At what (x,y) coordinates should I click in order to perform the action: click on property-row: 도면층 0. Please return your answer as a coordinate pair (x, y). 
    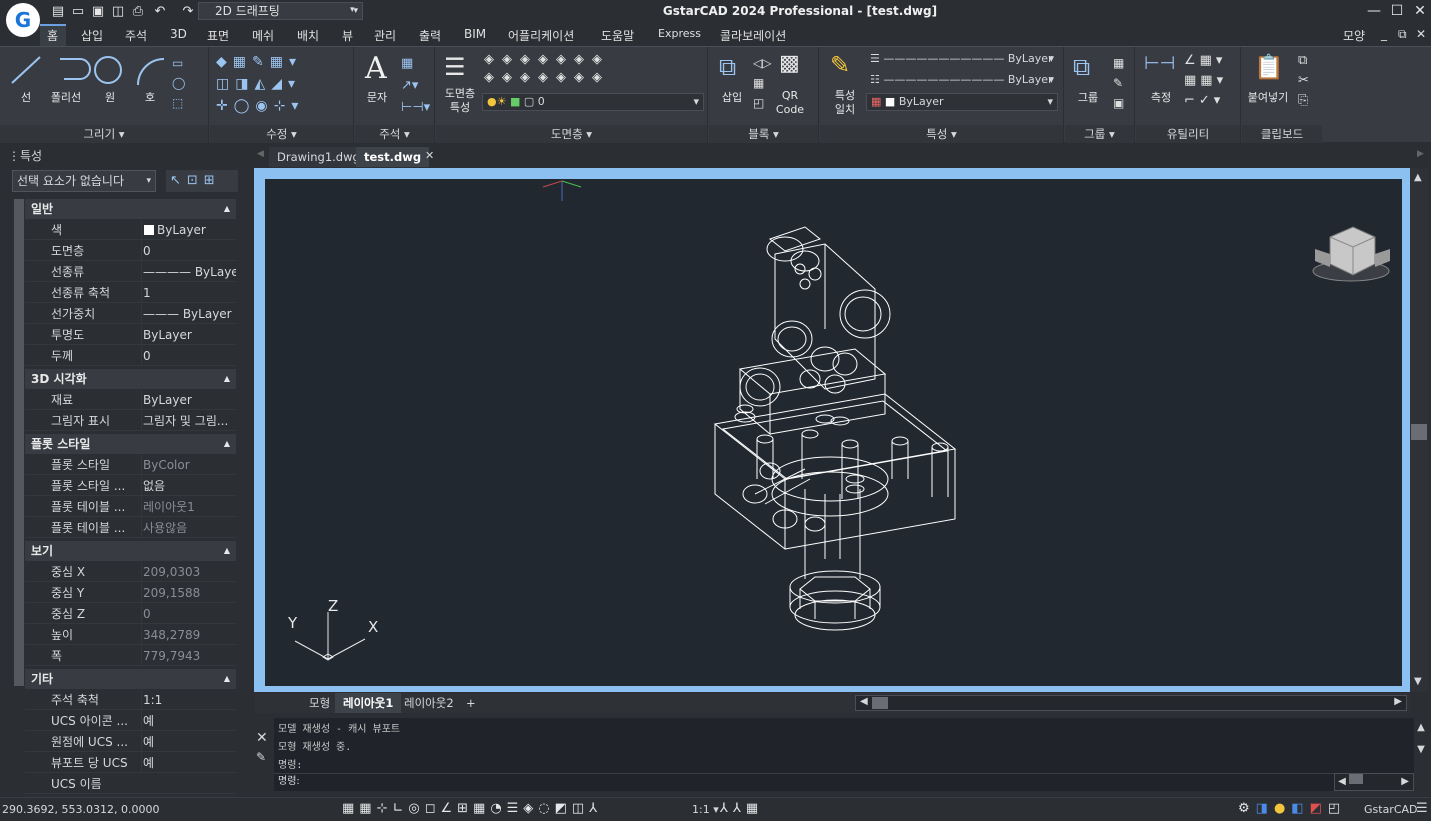
    Looking at the image, I should click on (130, 251).